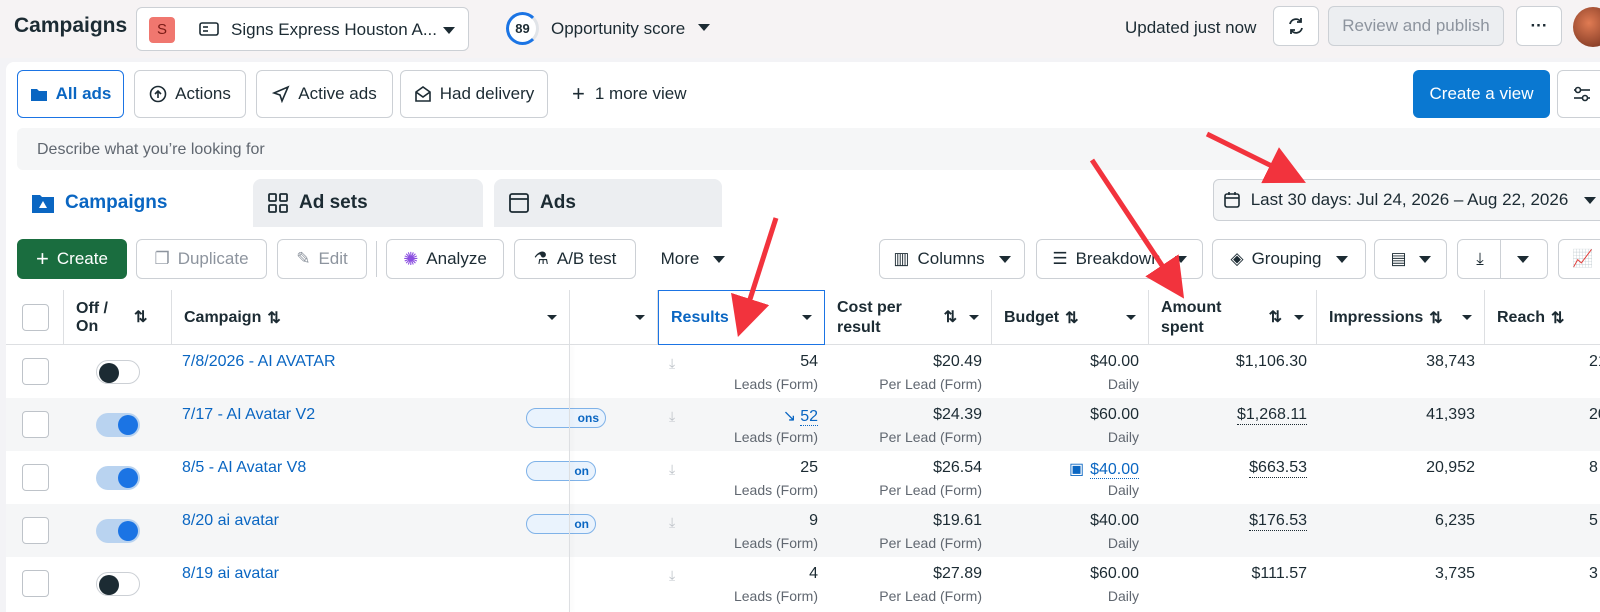 The image size is (1600, 612). I want to click on review-publish-button: Review and publish, so click(1416, 26).